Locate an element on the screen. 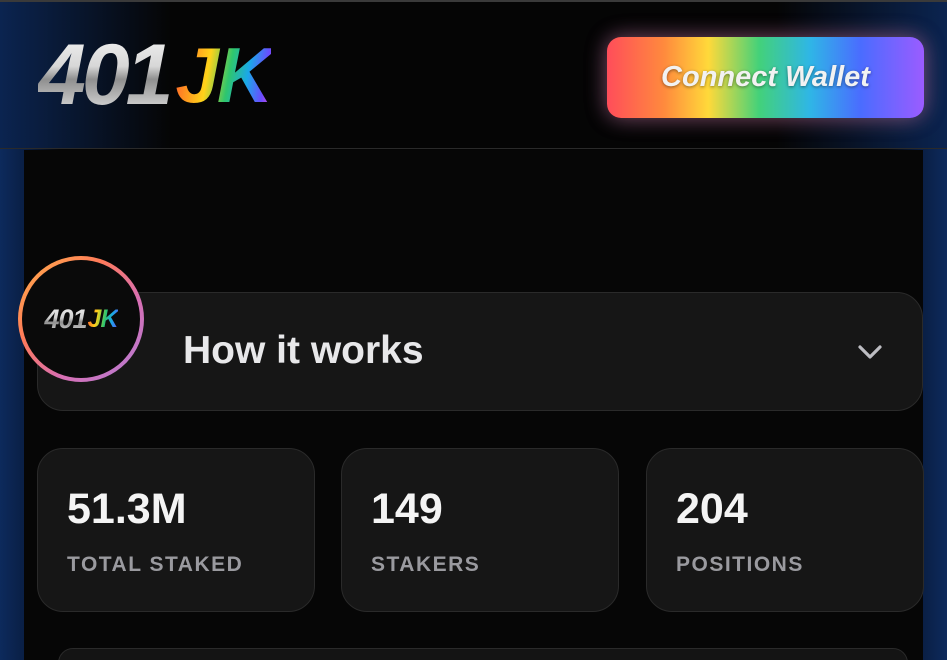 This screenshot has width=947, height=660. next-card-partial is located at coordinates (483, 654).